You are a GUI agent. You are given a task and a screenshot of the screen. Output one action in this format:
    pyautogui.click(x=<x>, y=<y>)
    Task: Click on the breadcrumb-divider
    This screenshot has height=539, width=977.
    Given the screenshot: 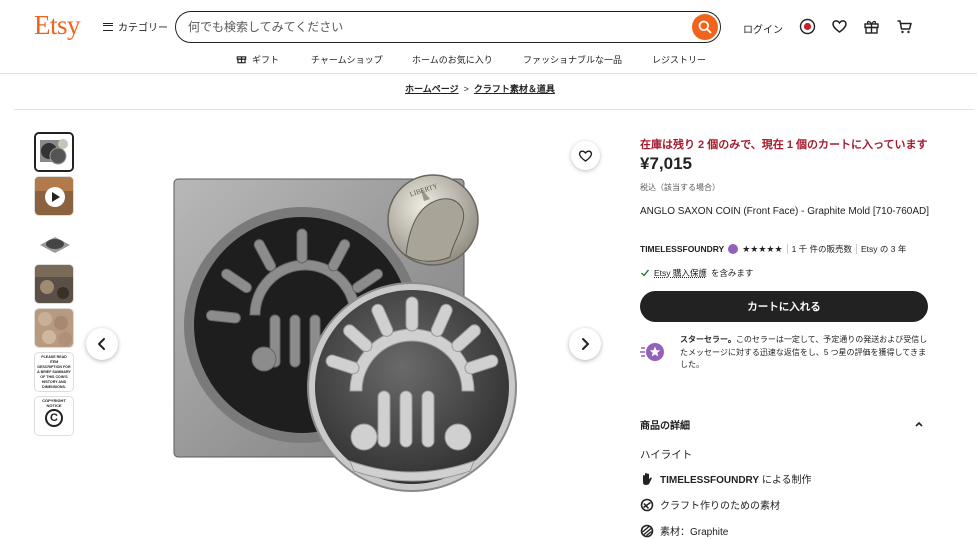 What is the action you would take?
    pyautogui.click(x=494, y=109)
    